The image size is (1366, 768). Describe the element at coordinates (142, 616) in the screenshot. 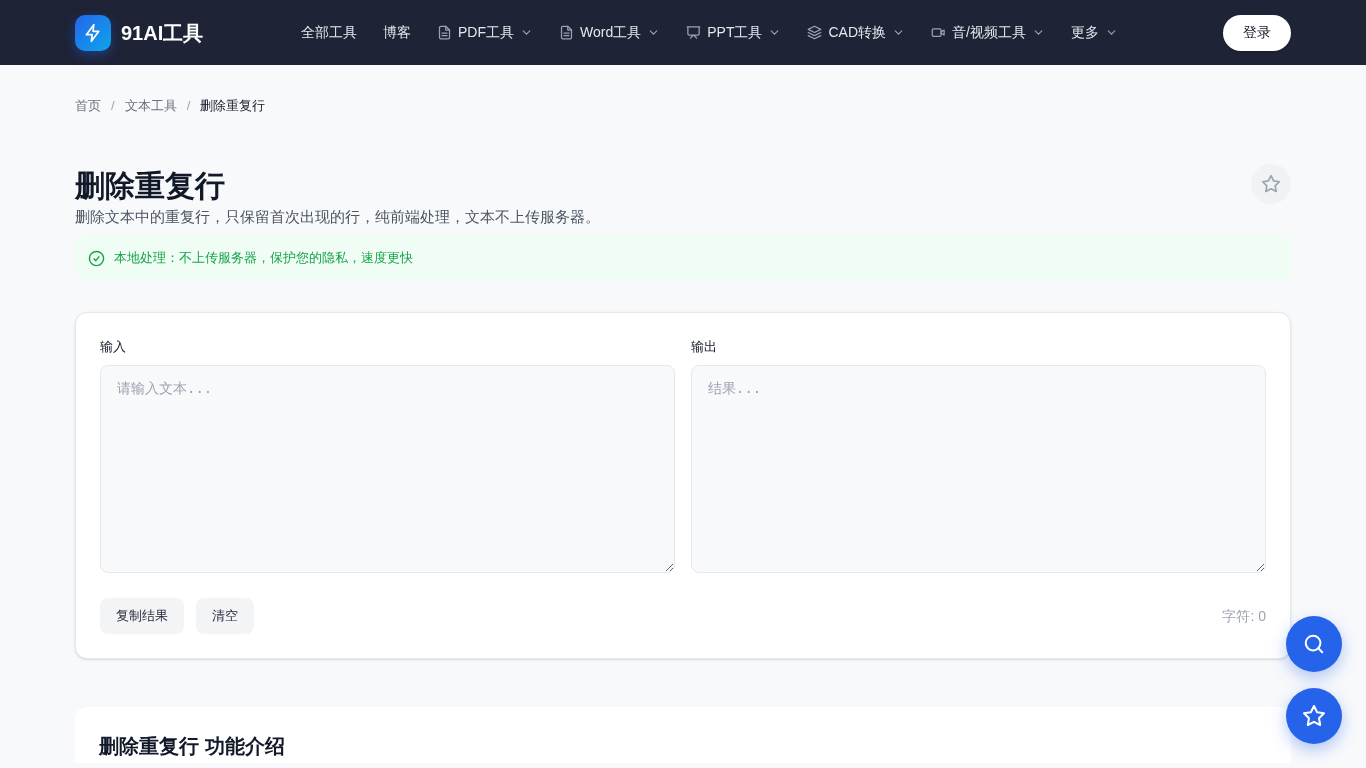

I see `action-button: 复制结果` at that location.